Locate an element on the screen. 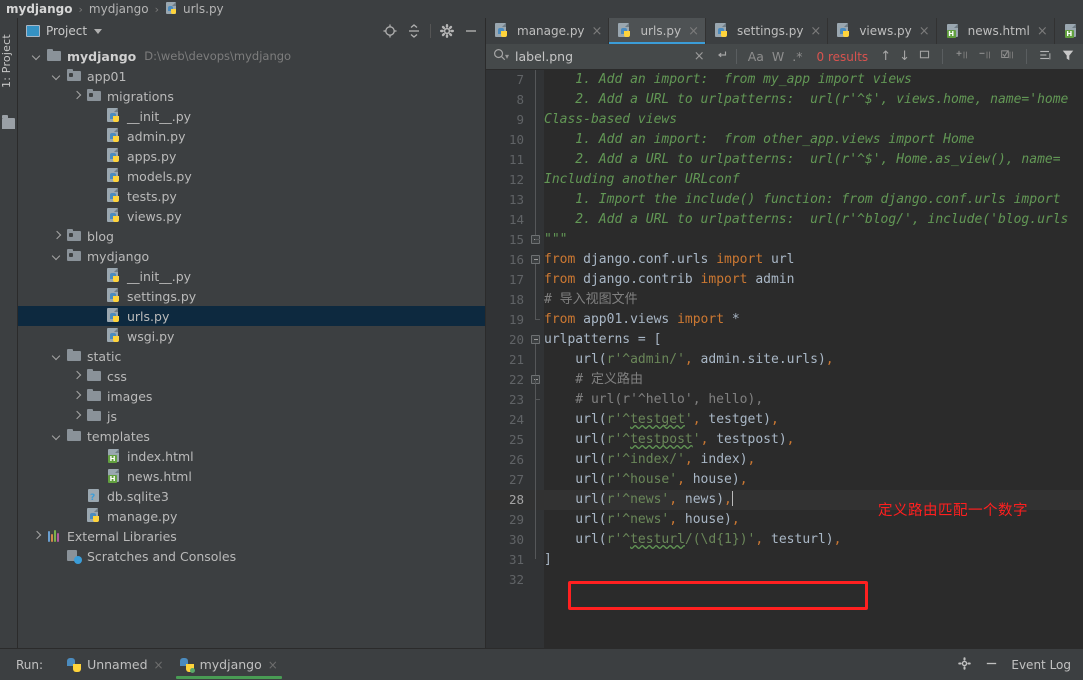  code-line: 24 url(r'^testget', testget), is located at coordinates (784, 420).